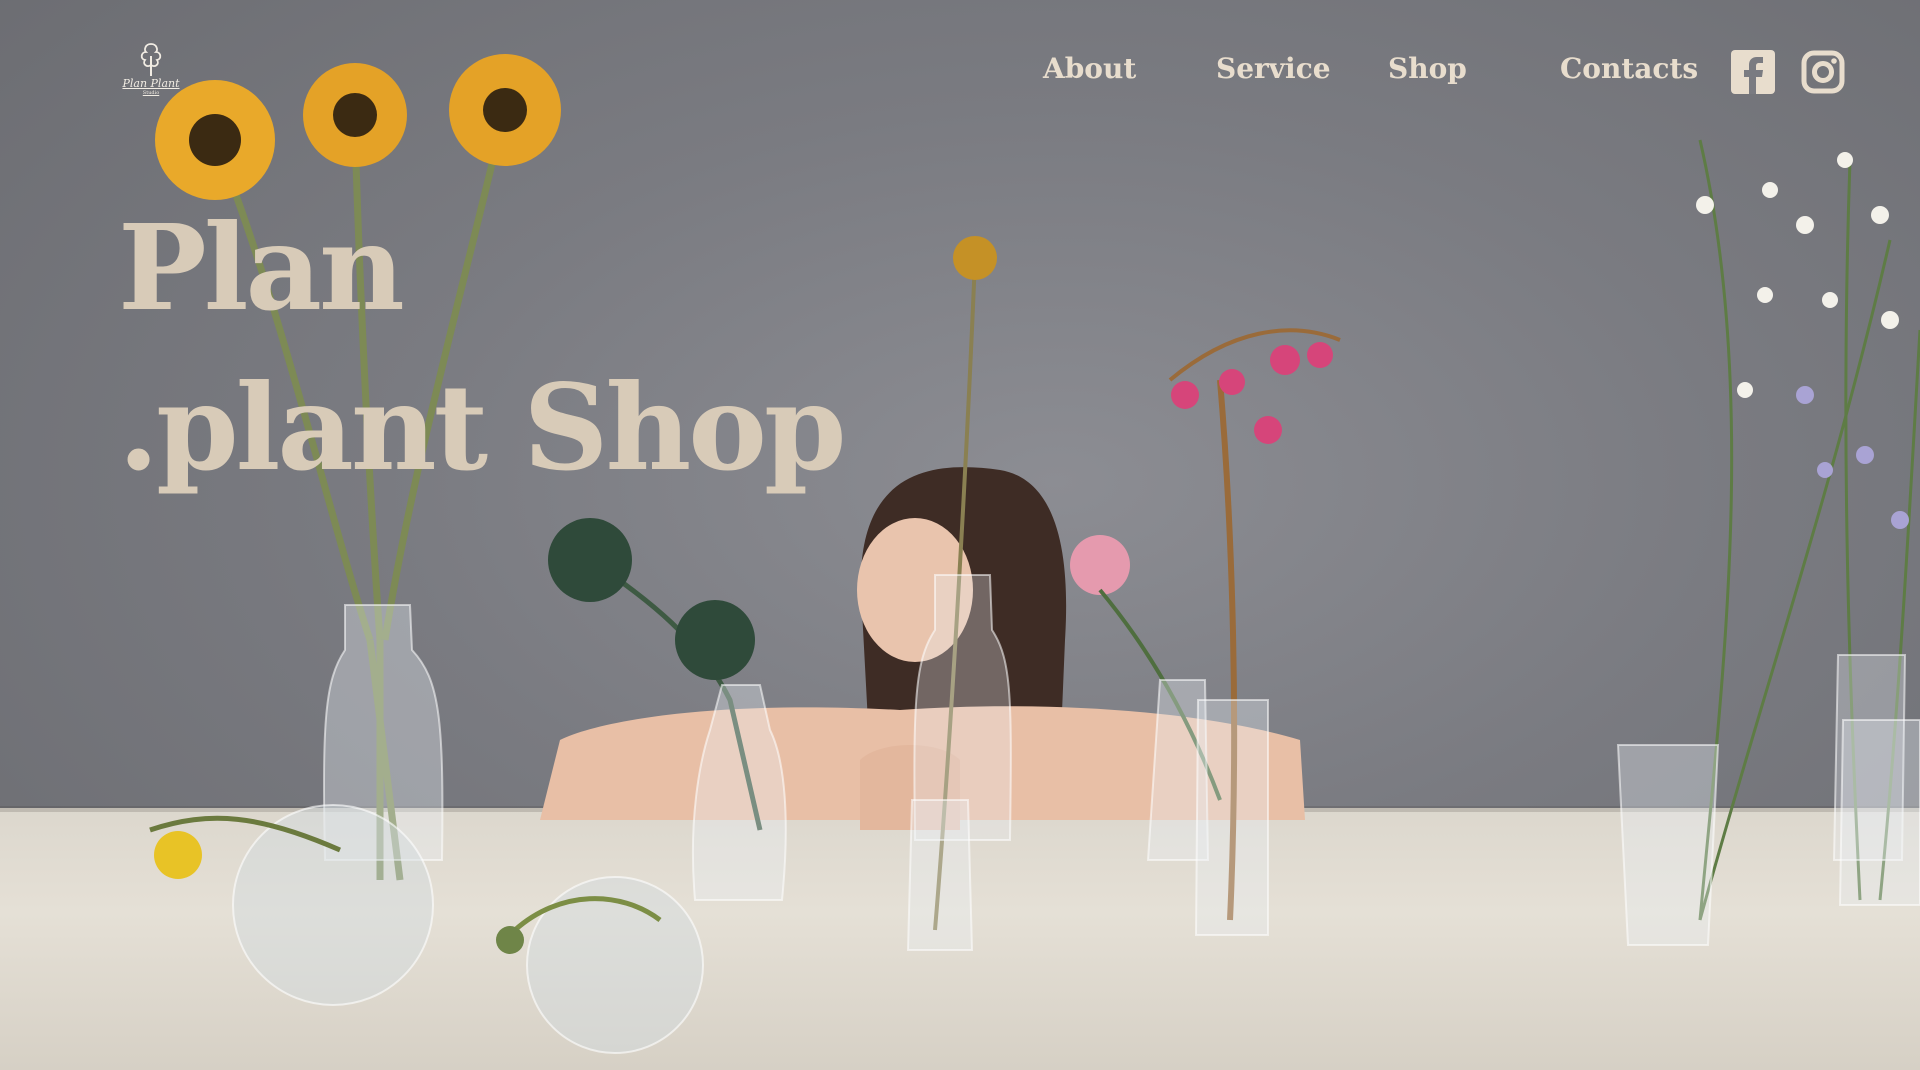  Describe the element at coordinates (151, 93) in the screenshot. I see `brand-tagline: Studio` at that location.